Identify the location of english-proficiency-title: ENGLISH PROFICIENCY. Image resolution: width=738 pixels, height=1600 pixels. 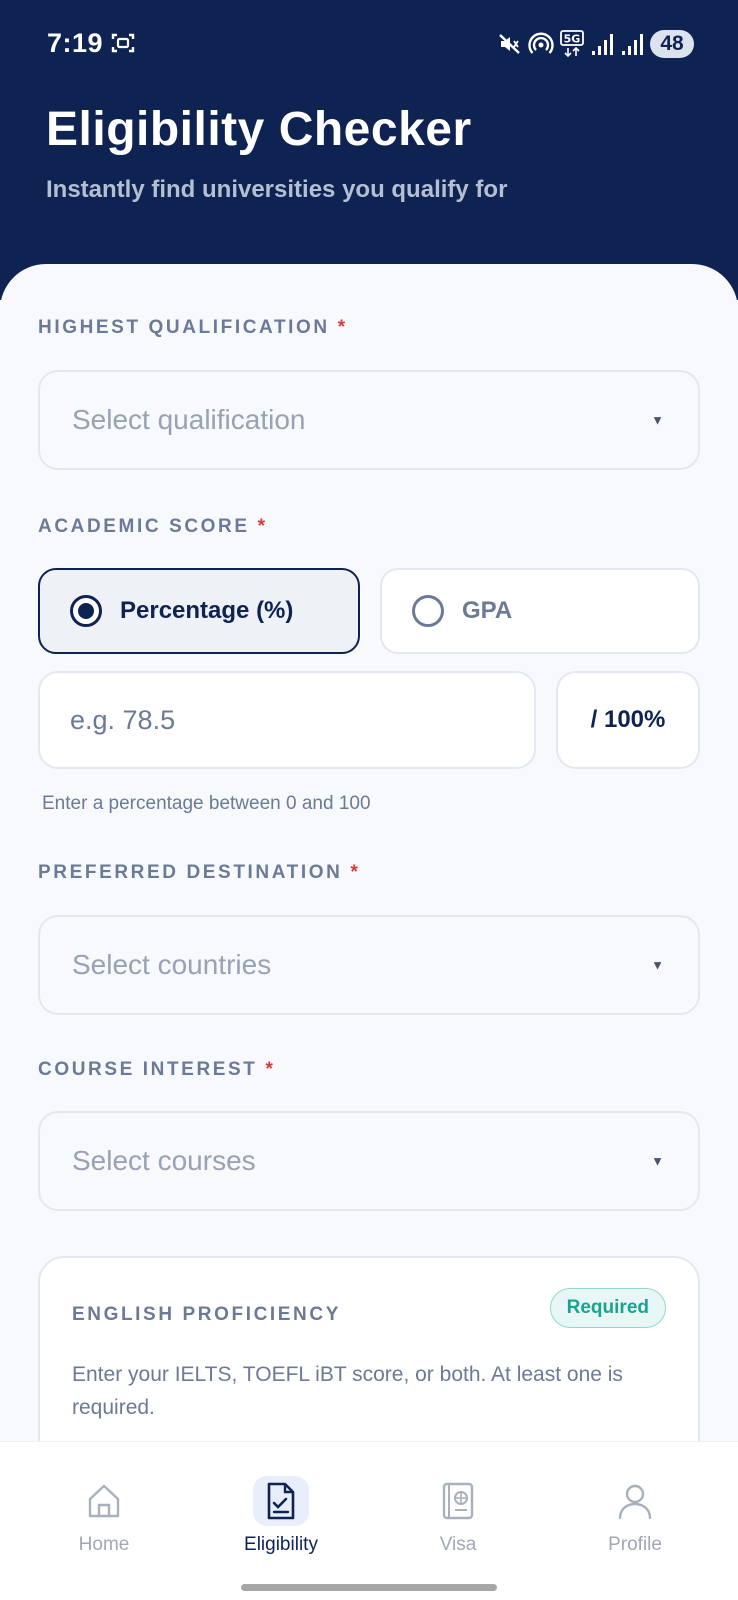
(206, 1314).